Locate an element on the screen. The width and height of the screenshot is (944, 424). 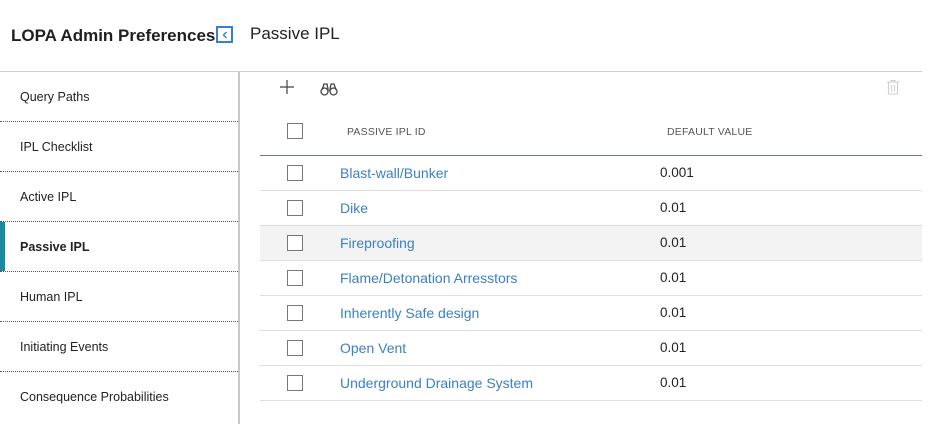
grid-header: PASSIVE IPL ID DEFAULT VALUE is located at coordinates (591, 134).